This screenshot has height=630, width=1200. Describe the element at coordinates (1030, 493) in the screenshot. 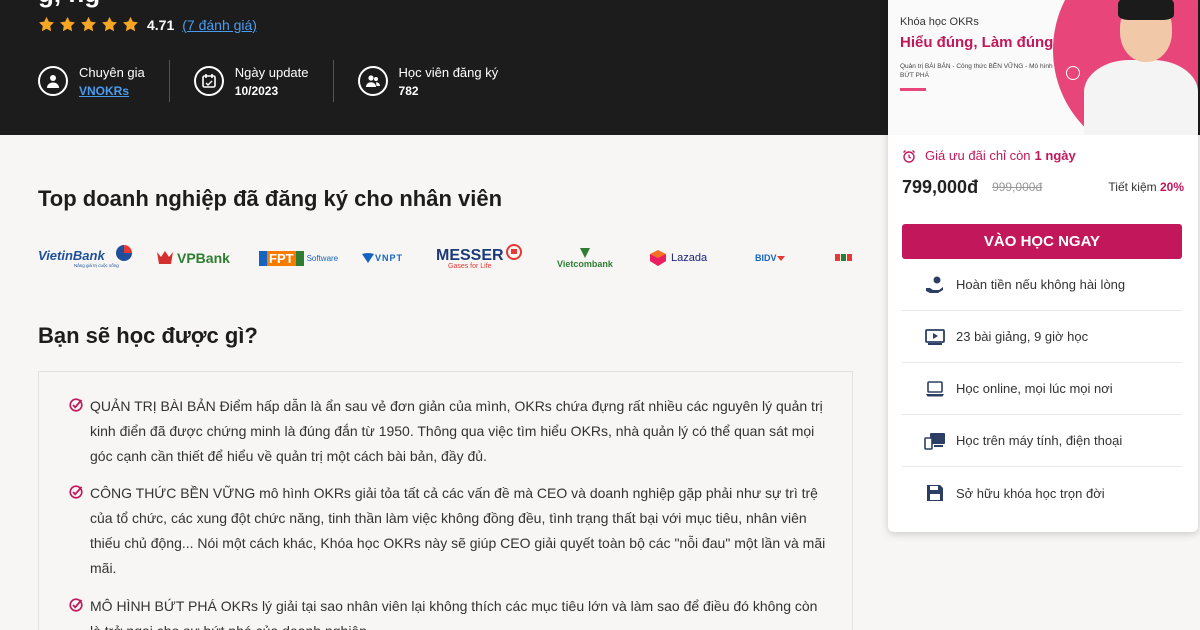

I see `feature-label: Sở hữu khóa học trọn đời` at that location.